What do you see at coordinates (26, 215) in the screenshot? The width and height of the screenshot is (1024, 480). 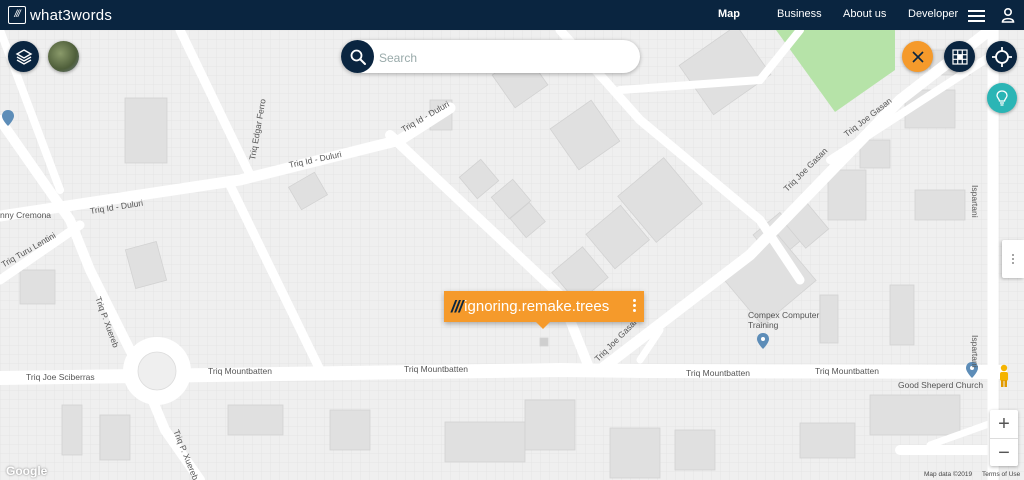 I see `street-label: nny Cremona` at bounding box center [26, 215].